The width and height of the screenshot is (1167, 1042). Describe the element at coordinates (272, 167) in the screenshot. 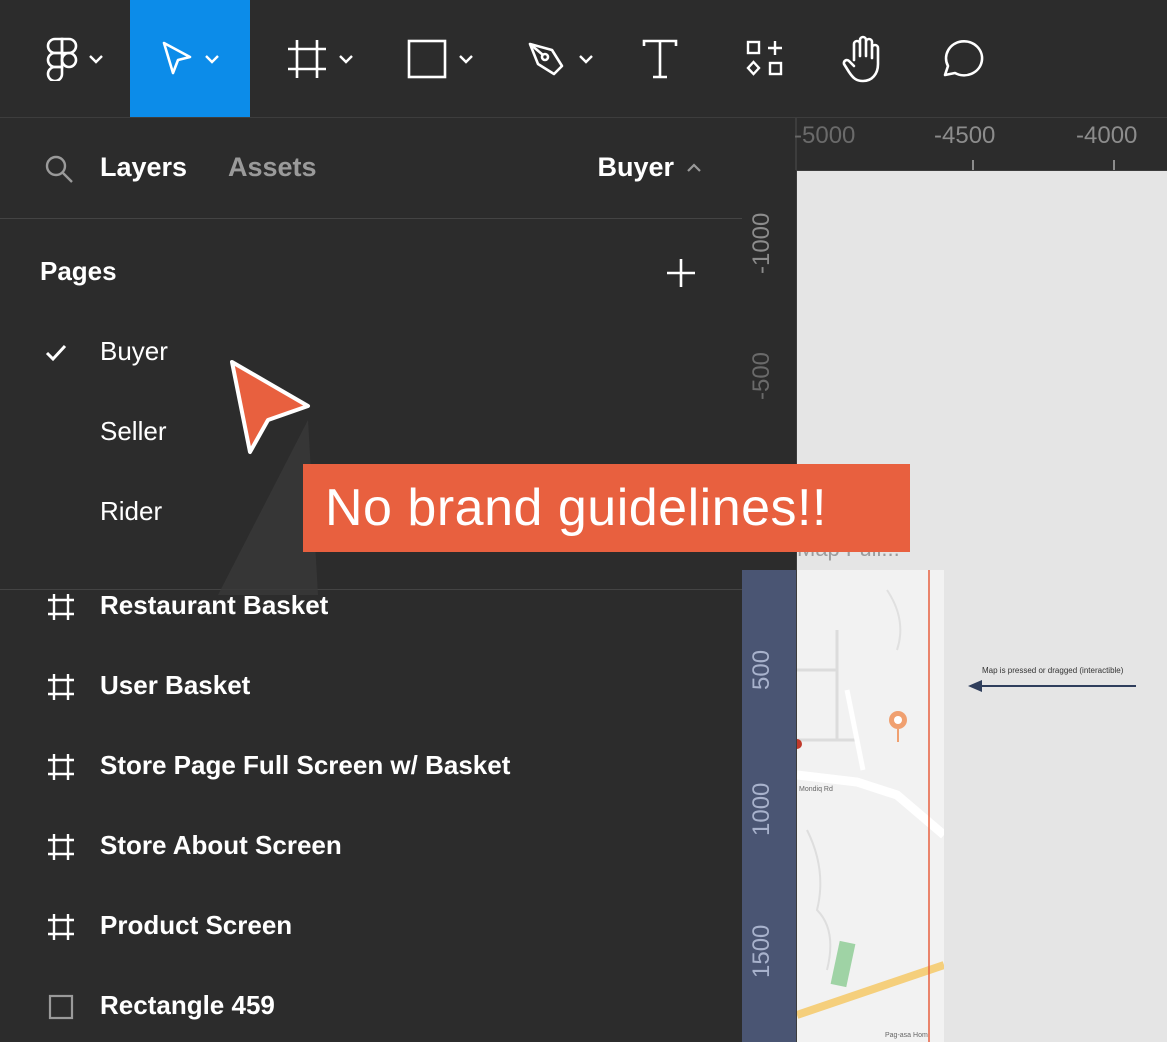

I see `tab-assets: Assets` at that location.